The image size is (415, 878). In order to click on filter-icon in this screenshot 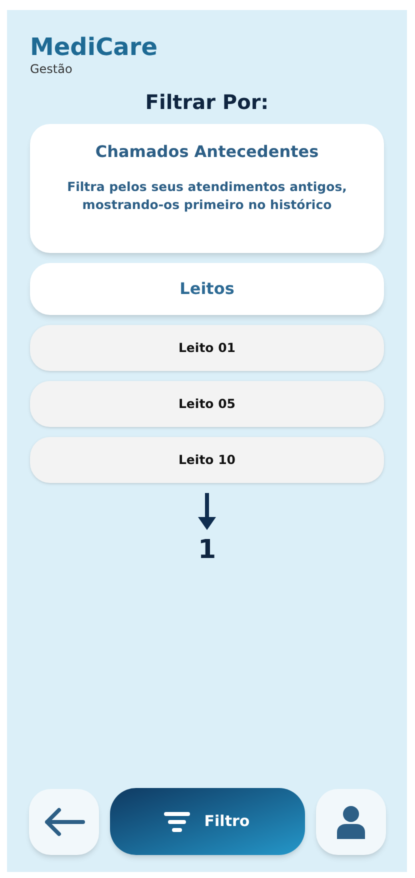, I will do `click(177, 822)`.